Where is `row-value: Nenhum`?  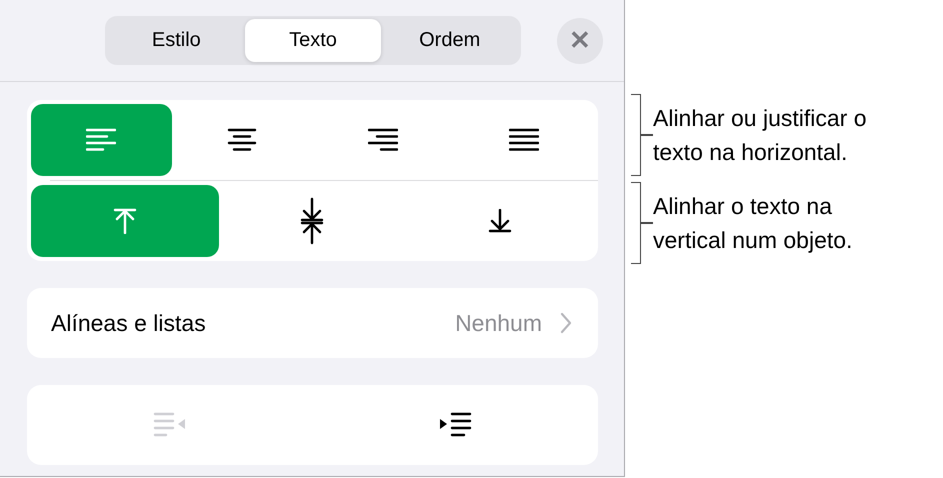 row-value: Nenhum is located at coordinates (498, 323).